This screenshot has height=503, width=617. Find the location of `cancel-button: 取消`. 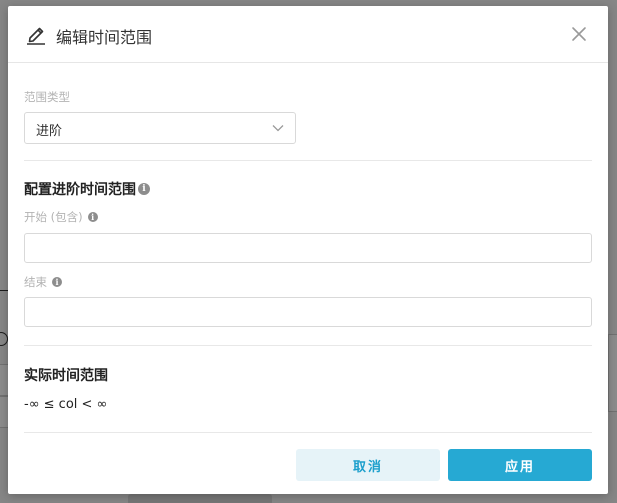

cancel-button: 取消 is located at coordinates (368, 465).